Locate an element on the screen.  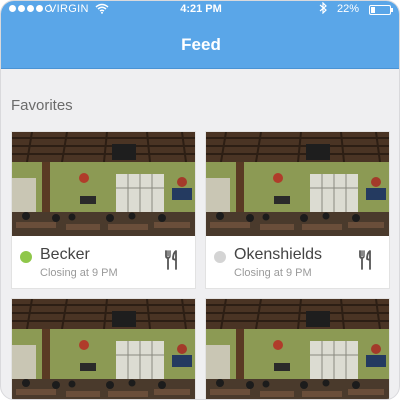
closed-status-indicator is located at coordinates (220, 257).